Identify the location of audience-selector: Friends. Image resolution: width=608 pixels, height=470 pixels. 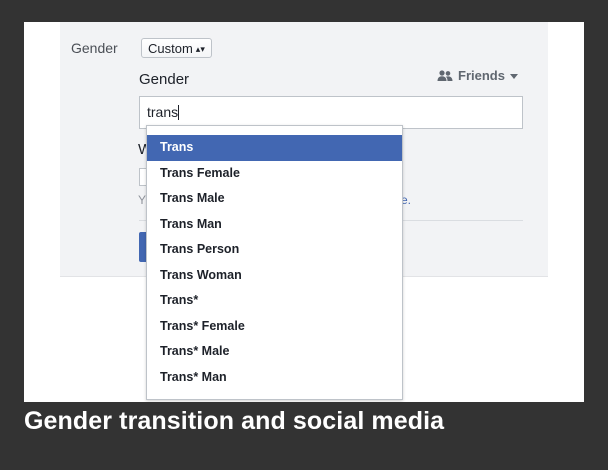
(477, 75).